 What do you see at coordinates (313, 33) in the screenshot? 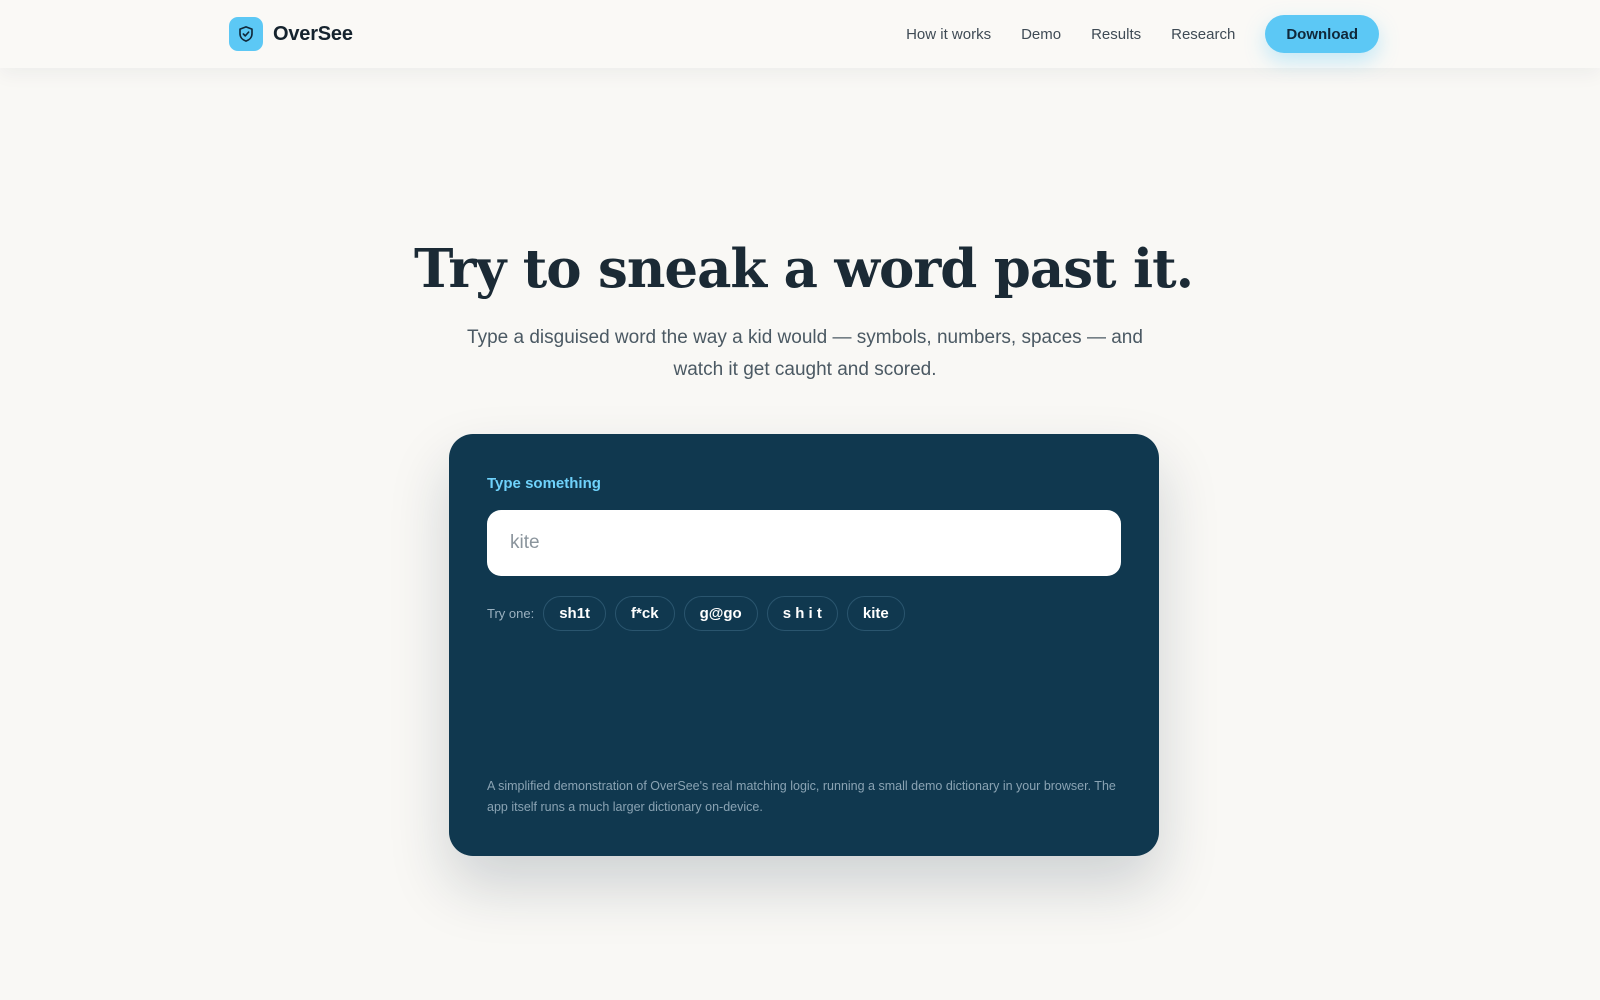
I see `brand-name: OverSee` at bounding box center [313, 33].